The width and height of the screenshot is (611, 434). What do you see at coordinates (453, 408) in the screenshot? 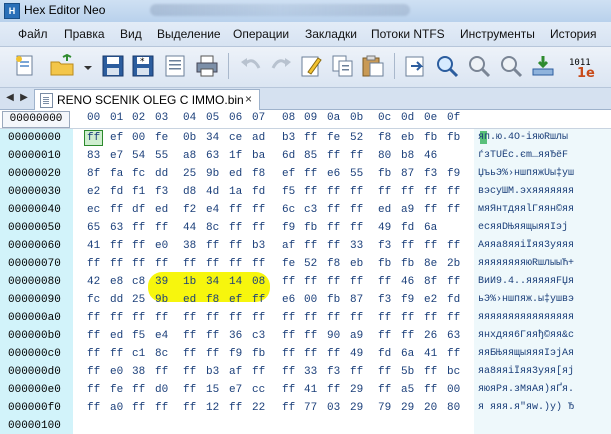
I see `hex-byte: 80` at bounding box center [453, 408].